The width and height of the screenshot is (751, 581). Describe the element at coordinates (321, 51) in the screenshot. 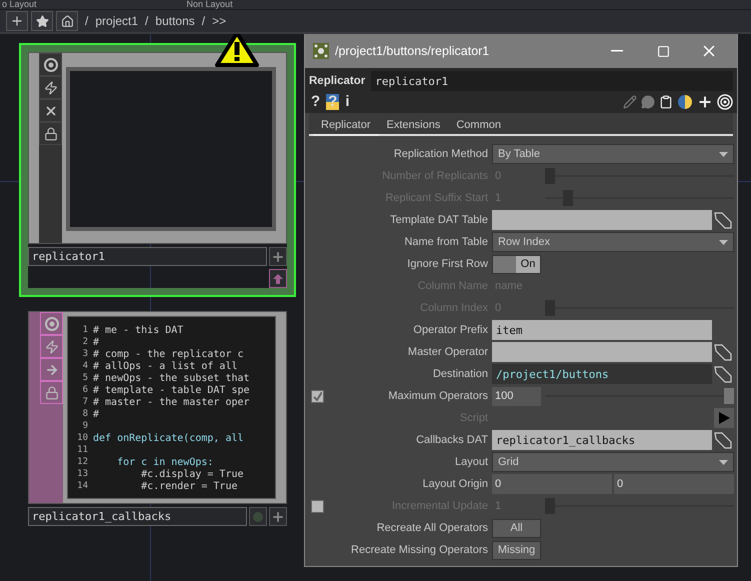

I see `replicator-icon` at that location.